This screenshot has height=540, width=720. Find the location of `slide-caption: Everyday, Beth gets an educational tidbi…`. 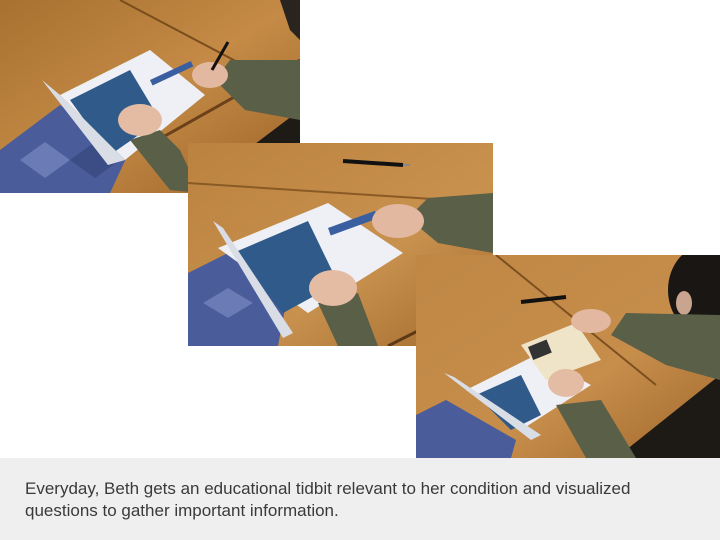

slide-caption: Everyday, Beth gets an educational tidbi… is located at coordinates (328, 499).